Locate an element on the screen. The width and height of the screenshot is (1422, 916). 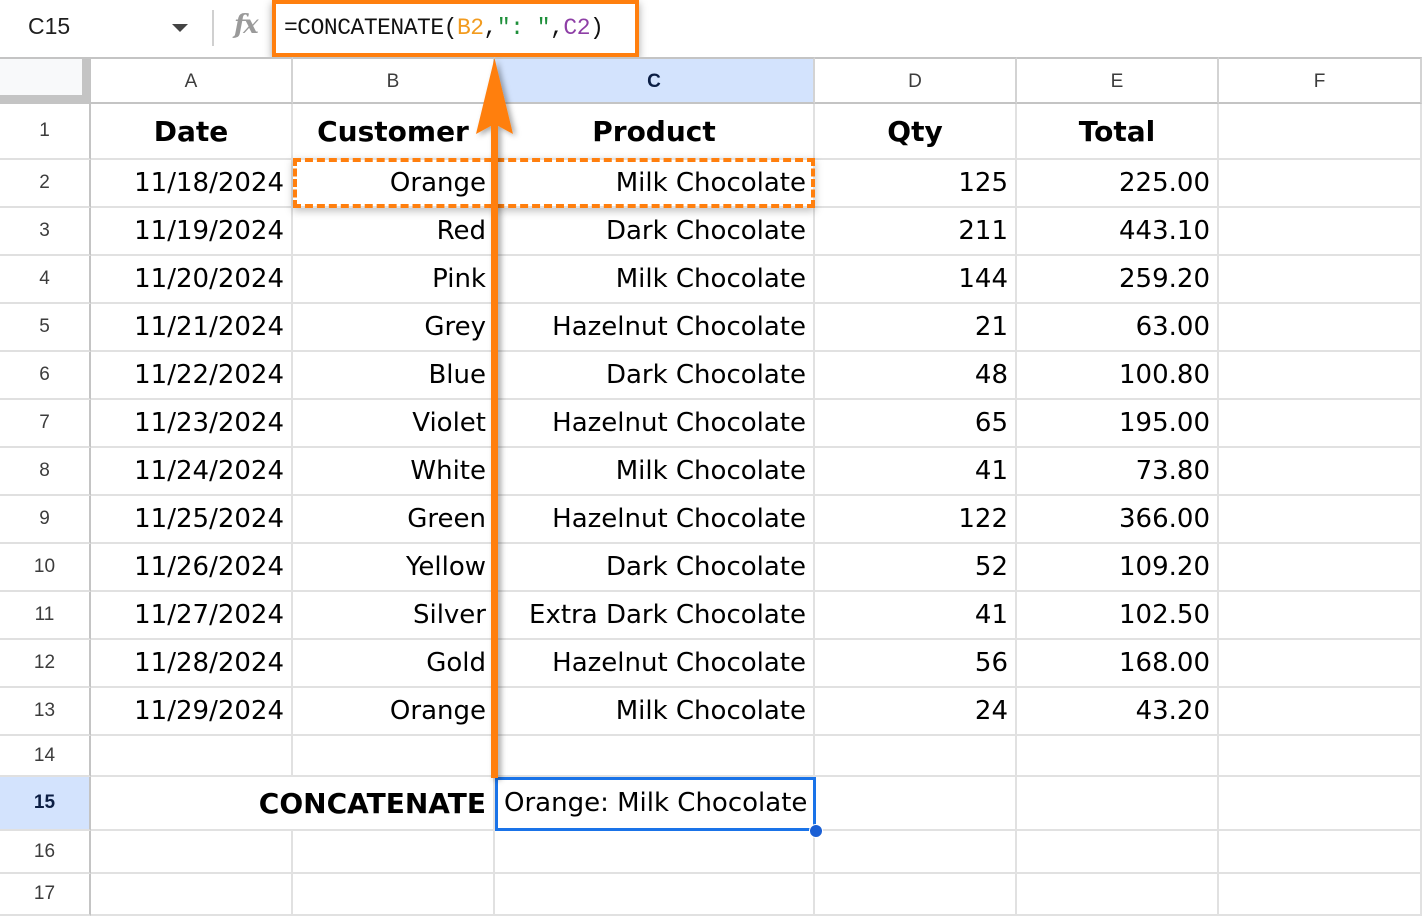
table-cell-date: 11/23/2024 is located at coordinates (192, 424).